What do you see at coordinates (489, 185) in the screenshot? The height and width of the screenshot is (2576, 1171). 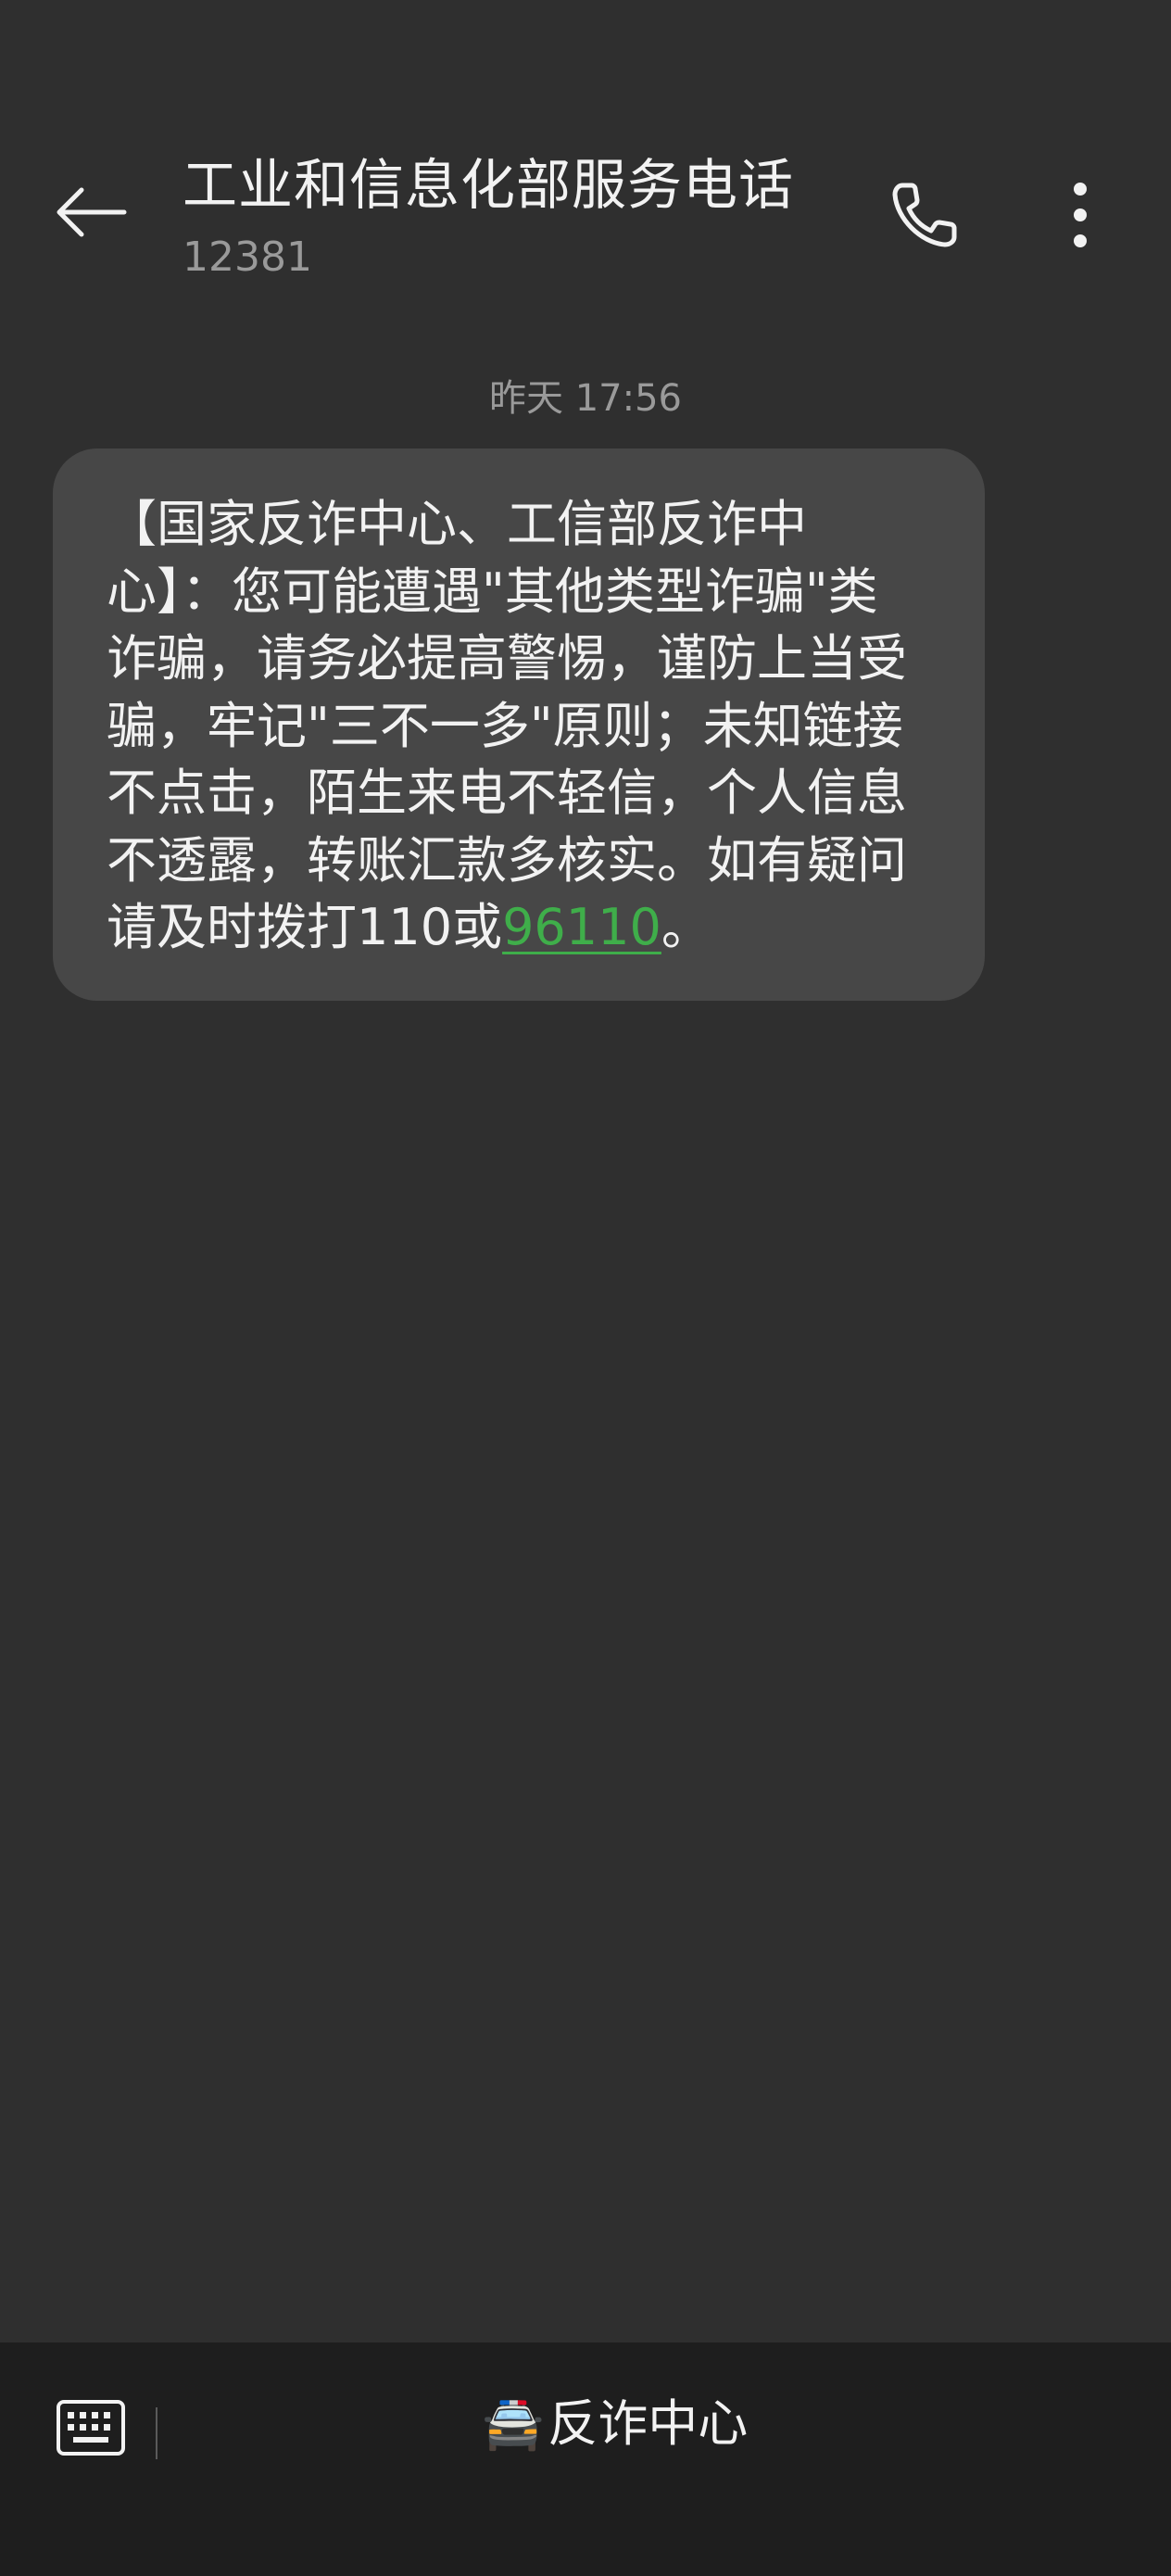 I see `contact-name: 工业和信息化部服务电话` at bounding box center [489, 185].